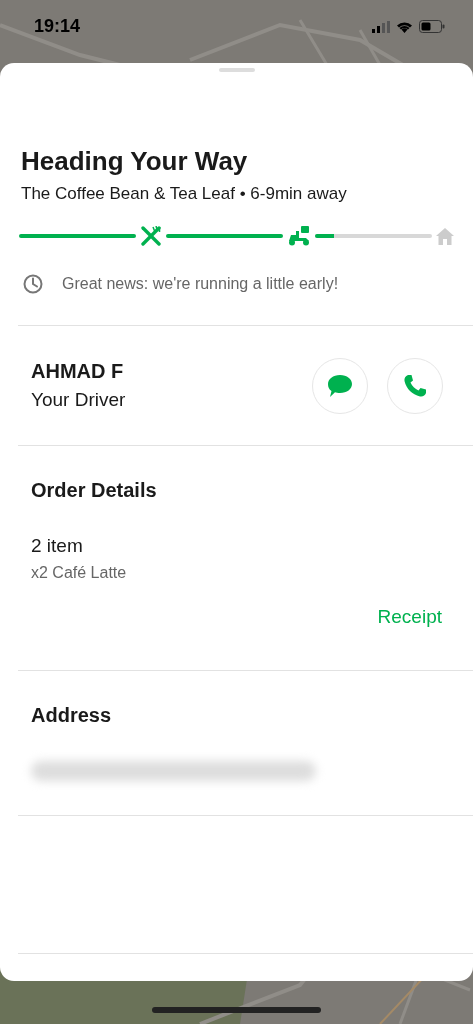 This screenshot has height=1024, width=473. I want to click on receipt-link: Receipt, so click(409, 617).